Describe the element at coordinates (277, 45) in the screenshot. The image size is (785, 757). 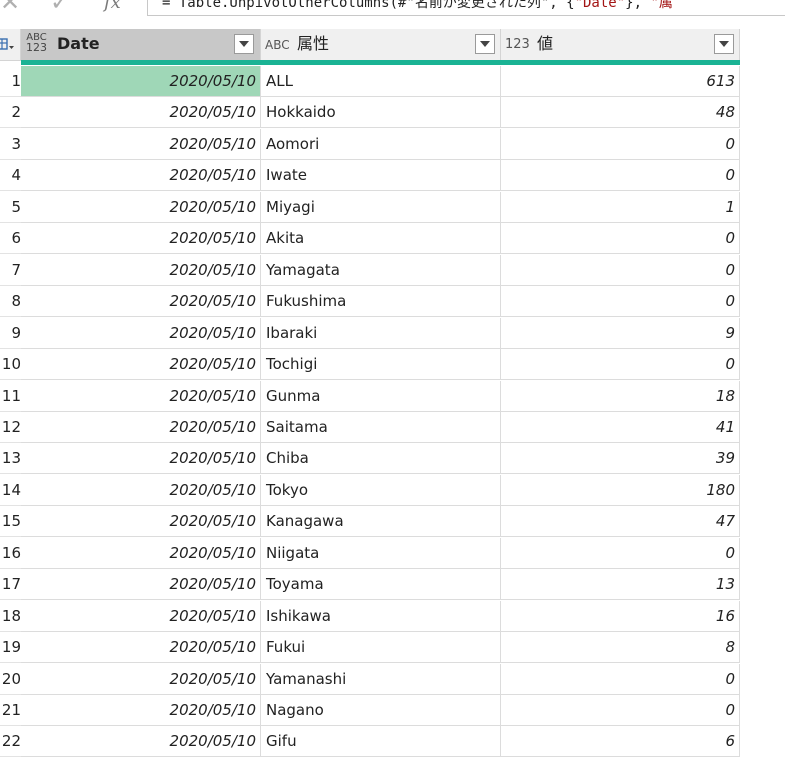
I see `text-type-icon: ABC` at that location.